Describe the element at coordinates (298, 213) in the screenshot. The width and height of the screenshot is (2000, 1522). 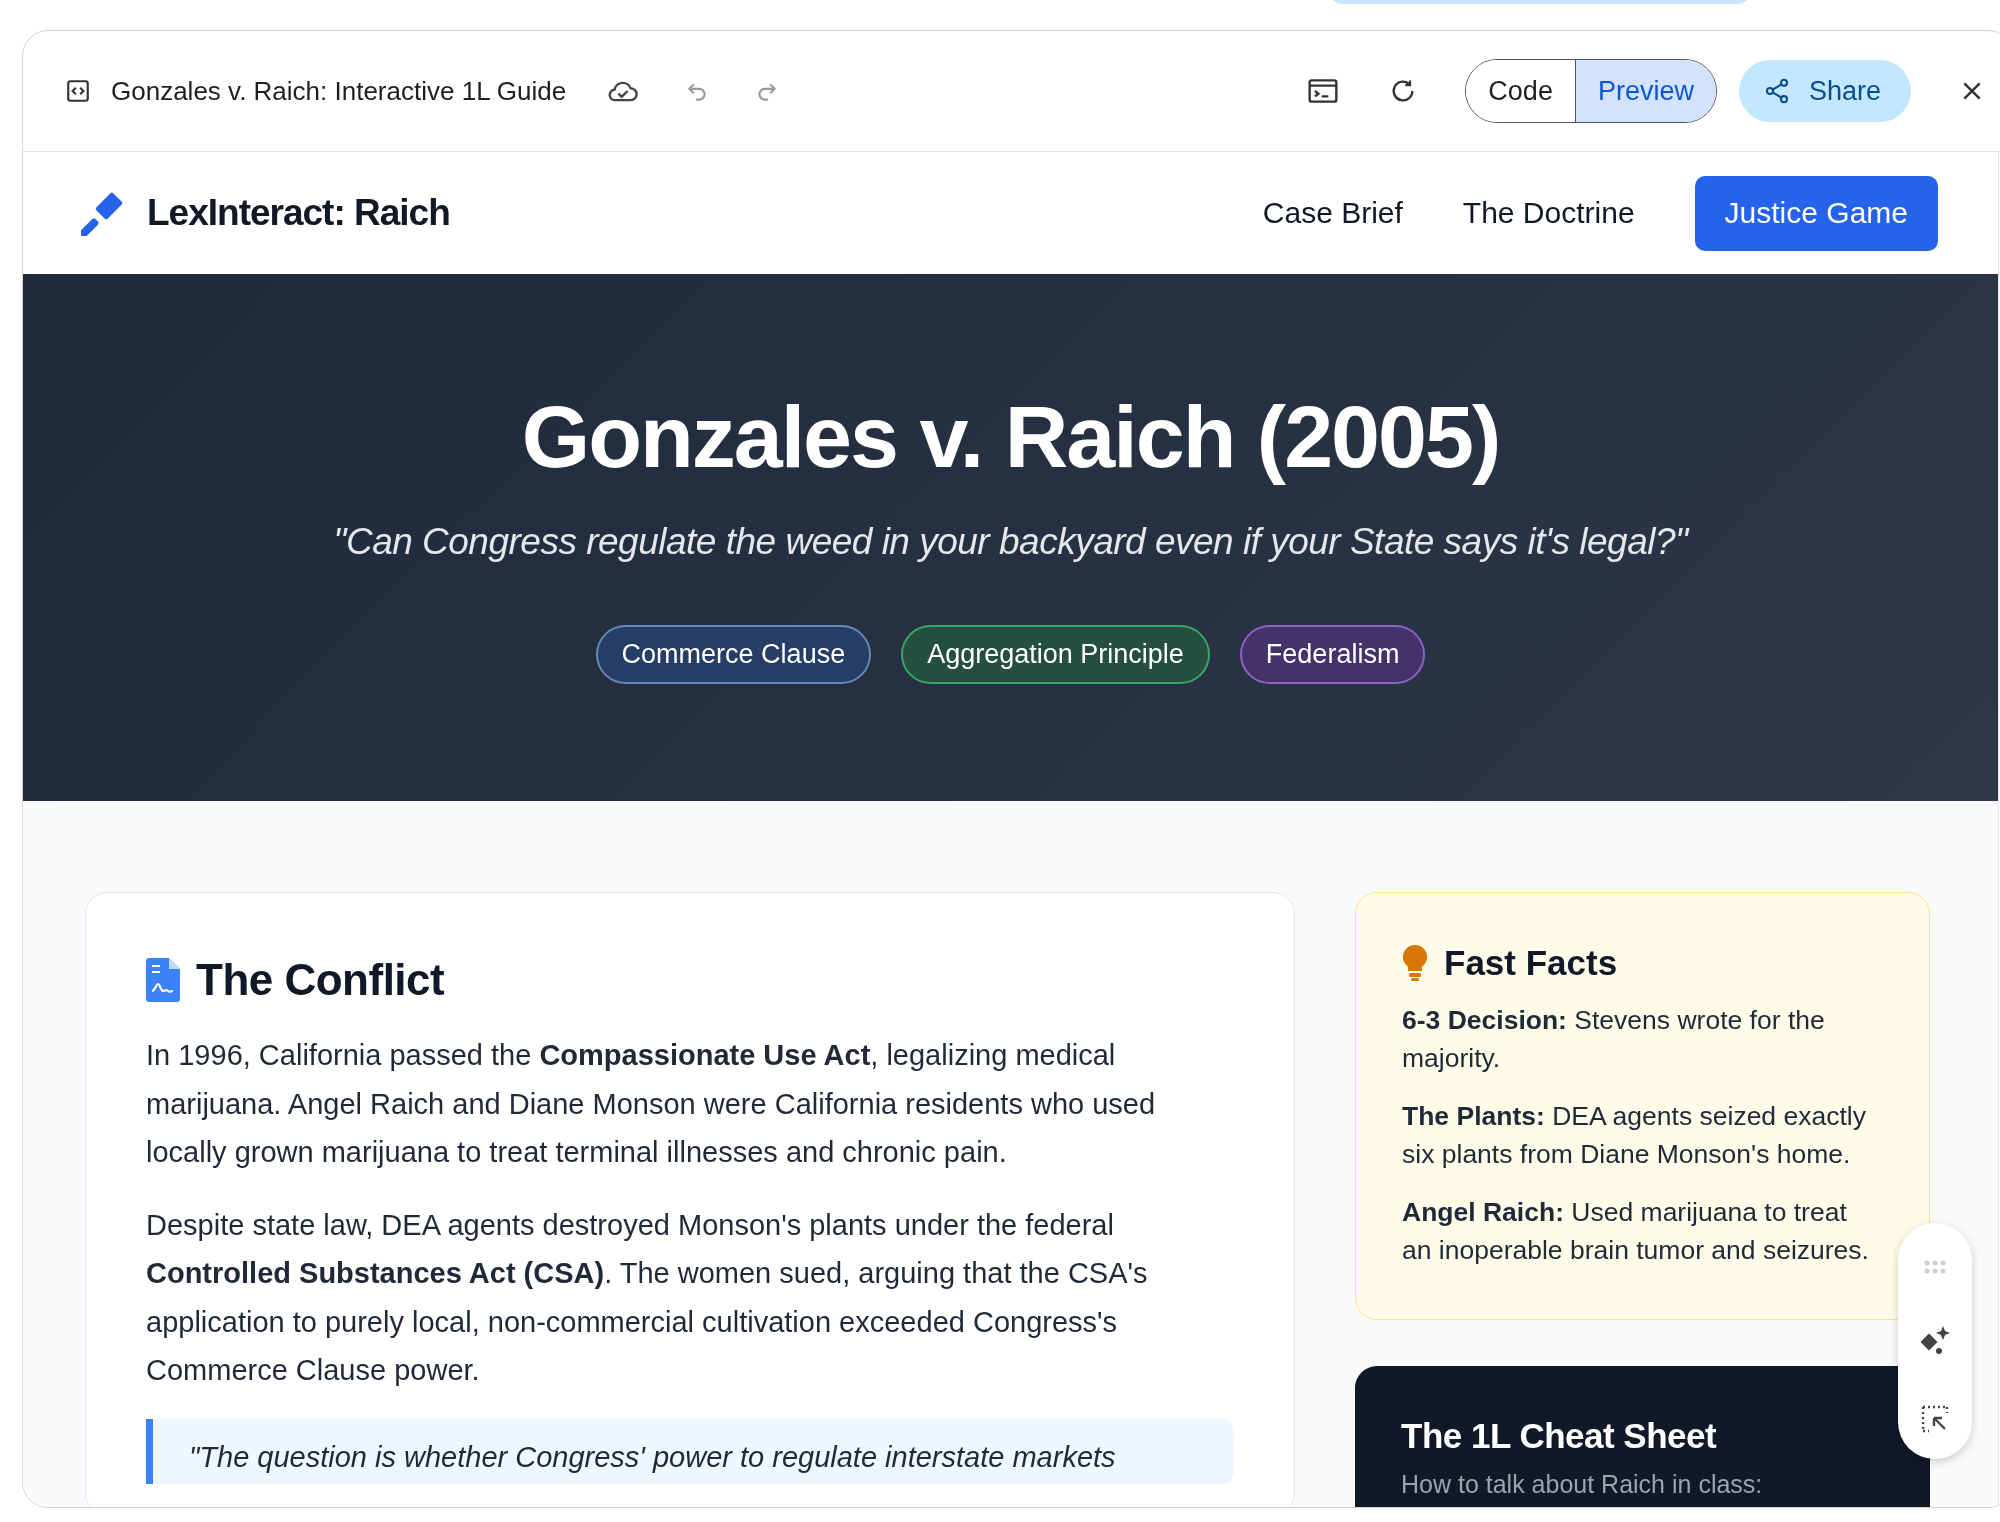
I see `app-logo: LexInteract: Raich` at that location.